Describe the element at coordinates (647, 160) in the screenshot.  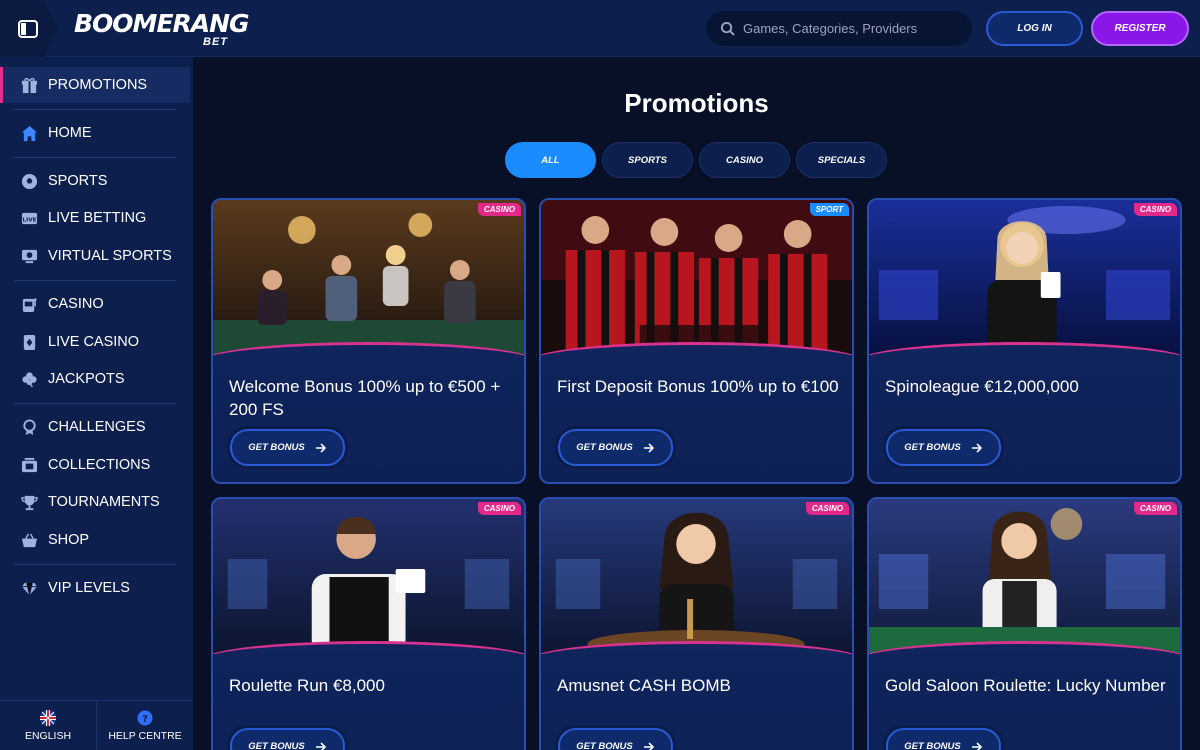
I see `tab-sports: SPORTS` at that location.